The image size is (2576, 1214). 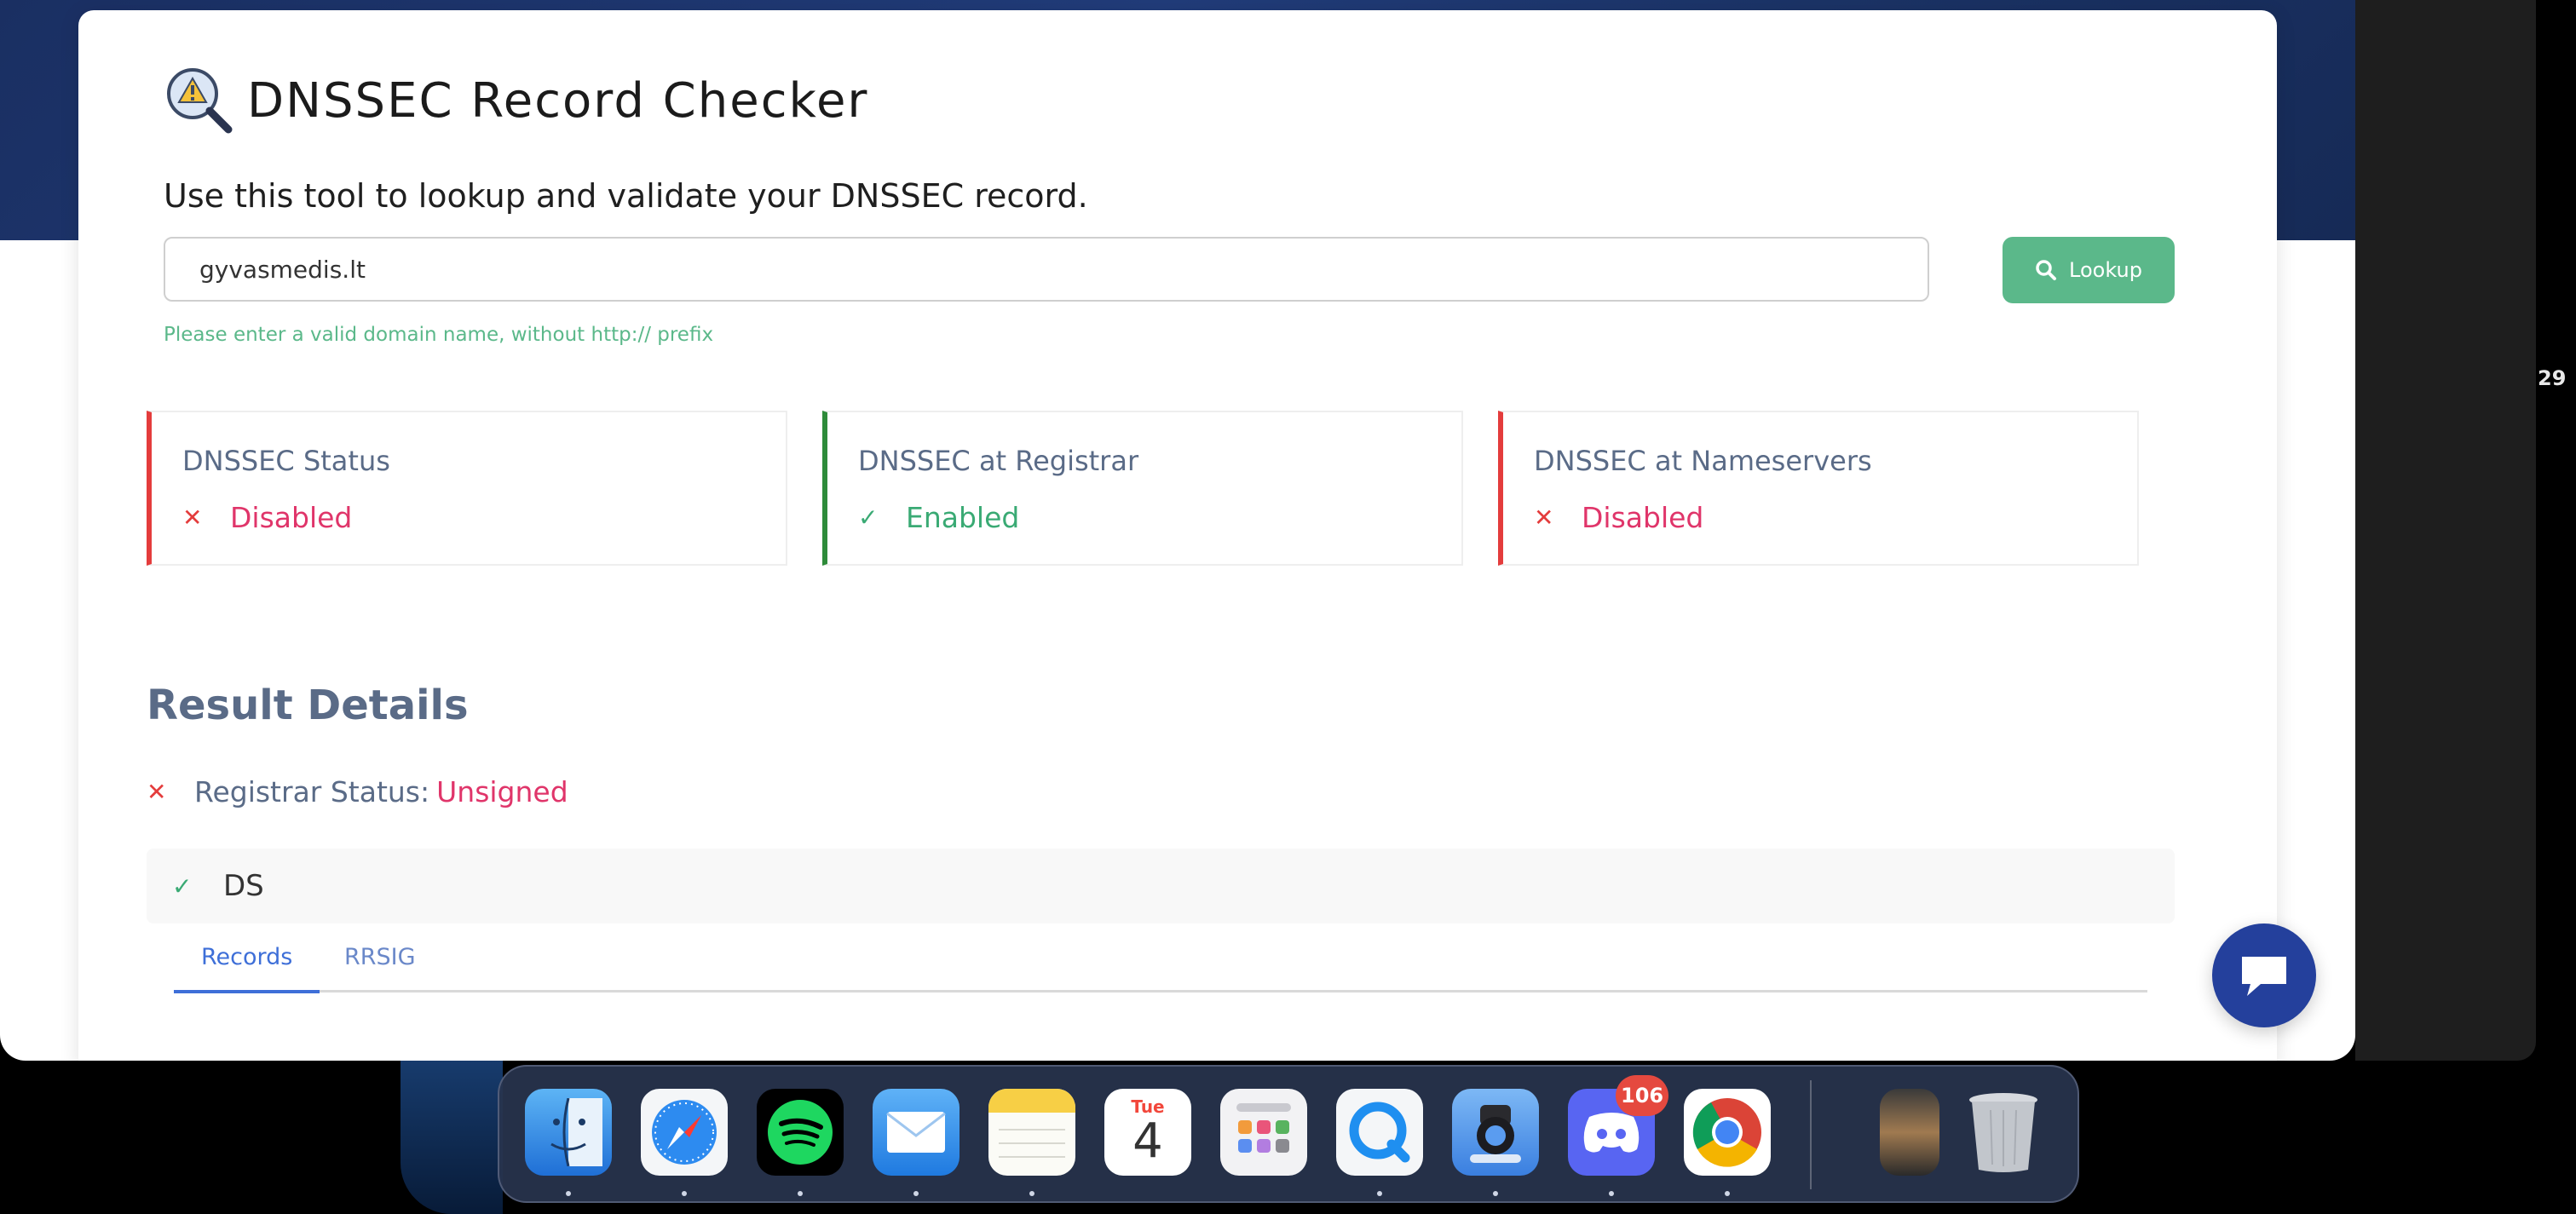 What do you see at coordinates (200, 101) in the screenshot?
I see `magnifier-warning-icon` at bounding box center [200, 101].